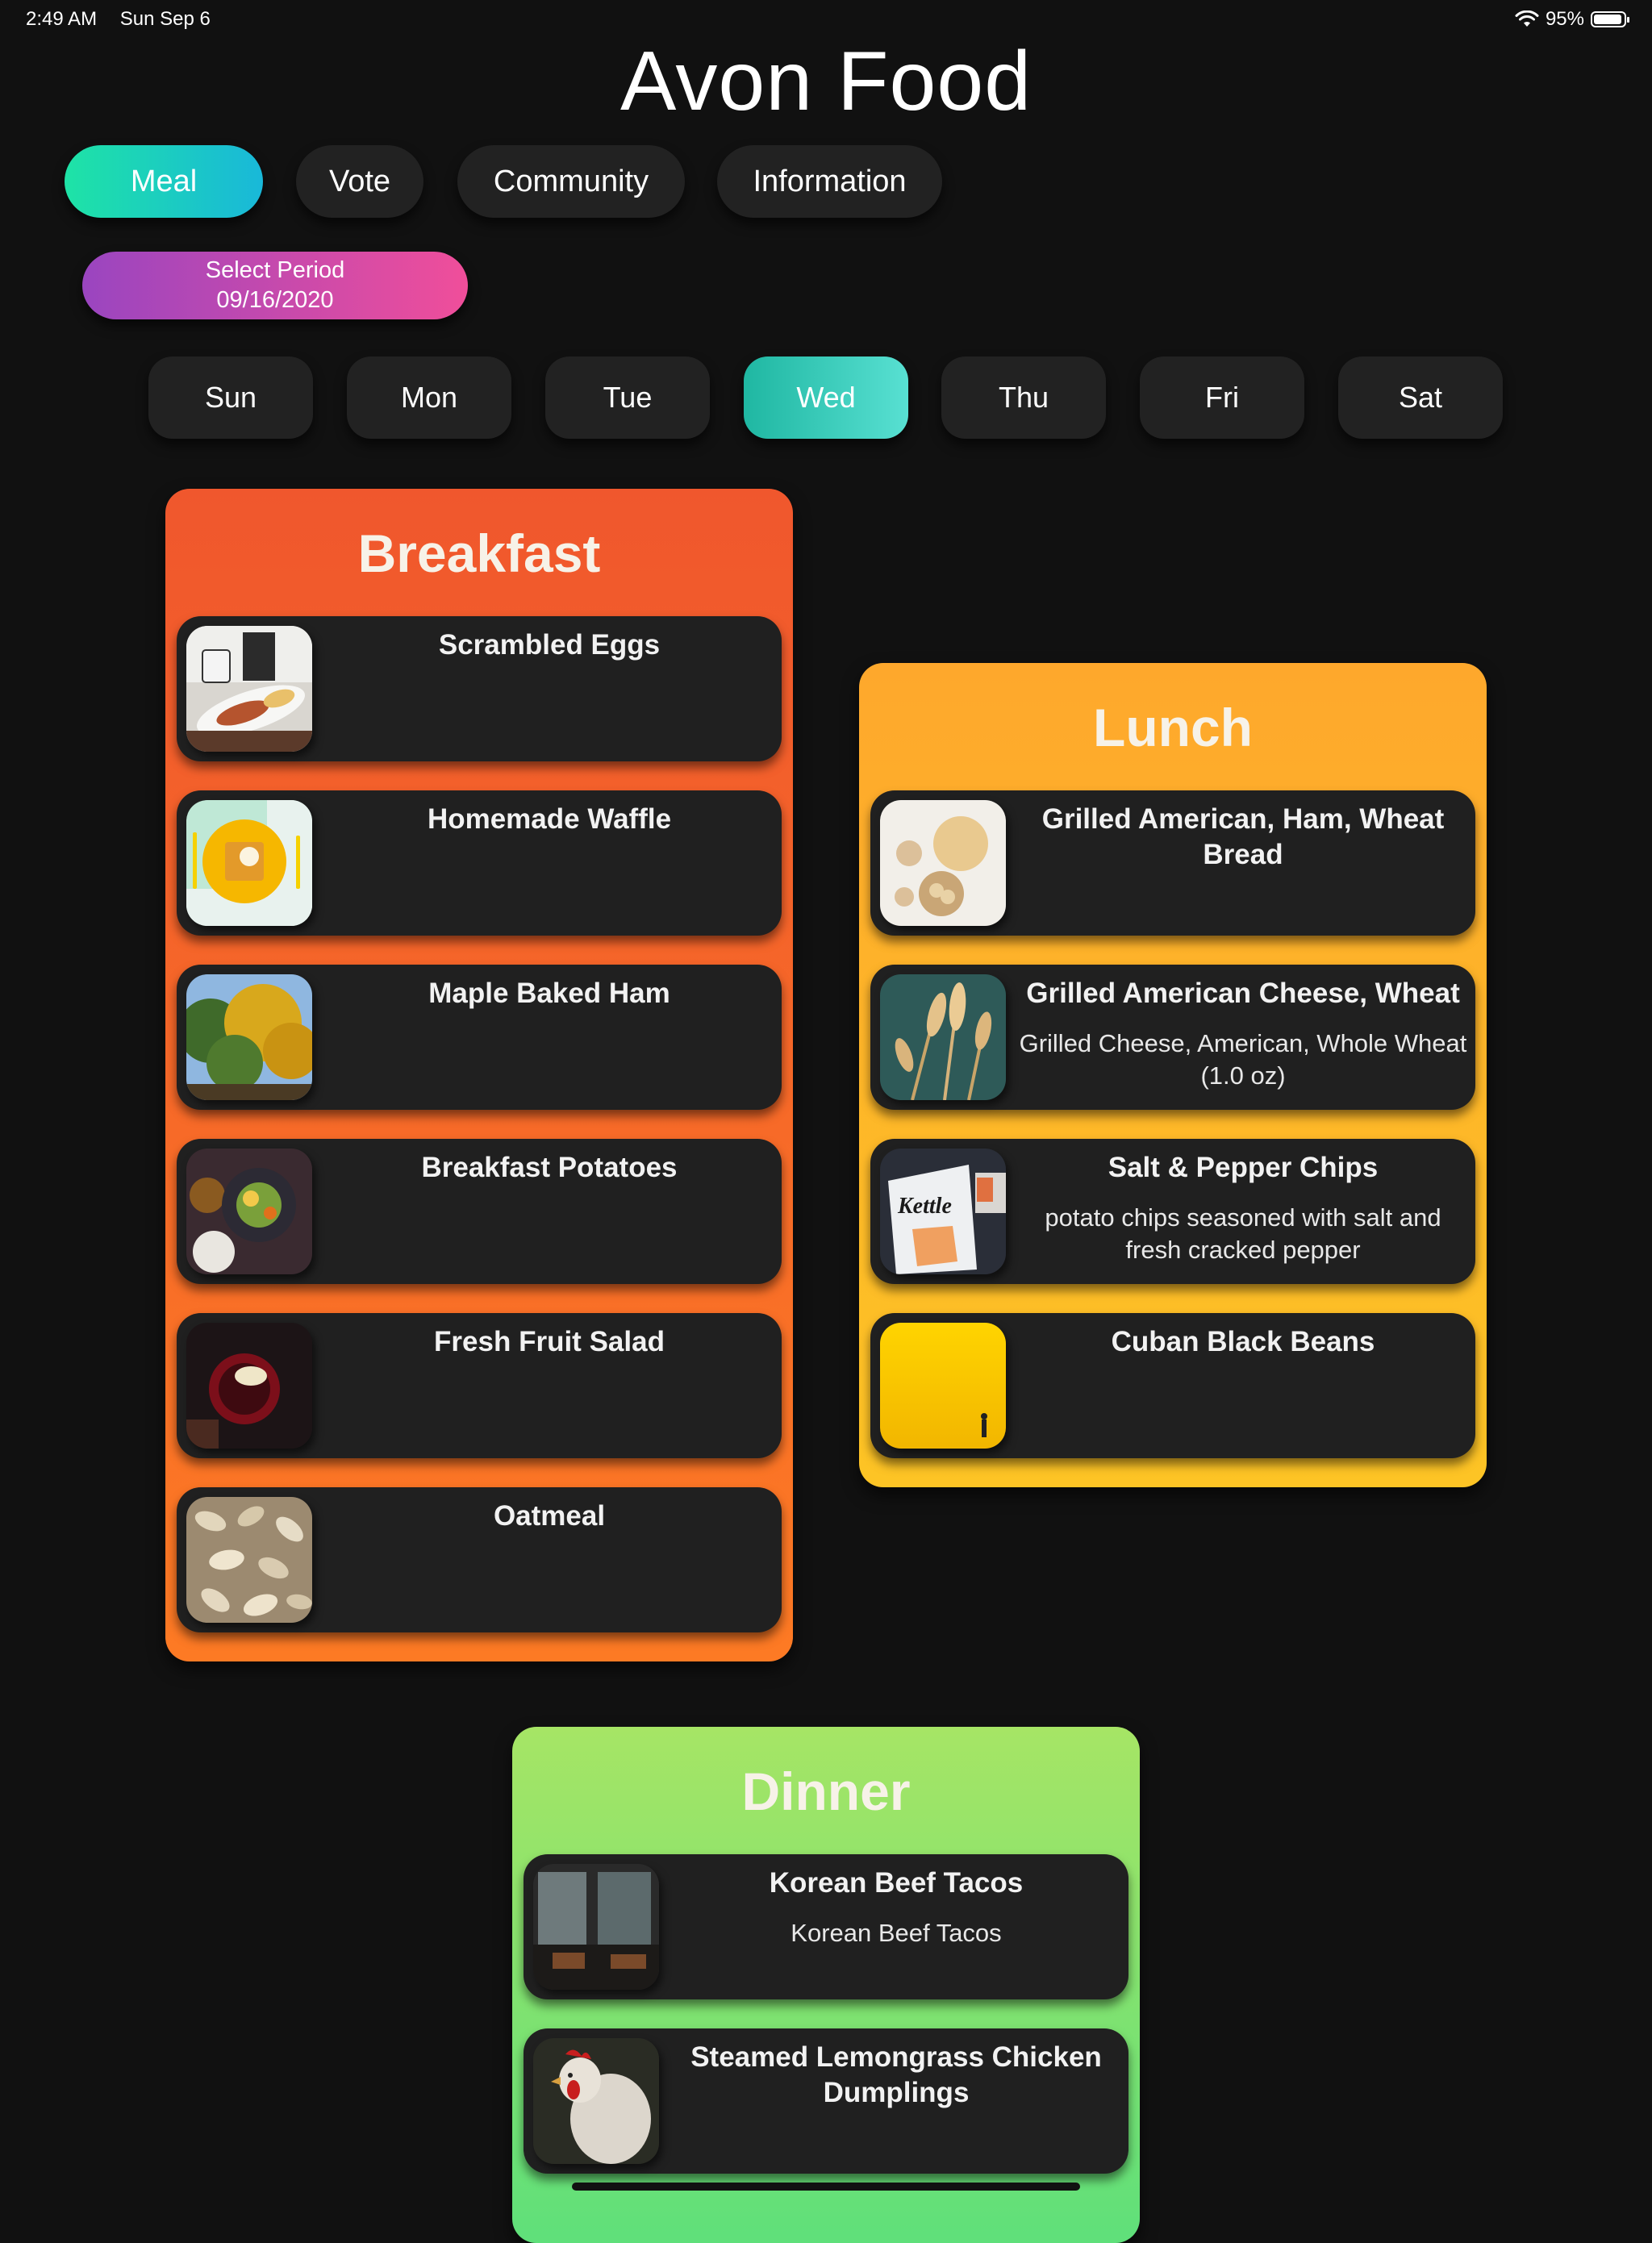 Image resolution: width=1652 pixels, height=2243 pixels. What do you see at coordinates (1243, 836) in the screenshot?
I see `item-name: Grilled American, Ham, Wheat Bread` at bounding box center [1243, 836].